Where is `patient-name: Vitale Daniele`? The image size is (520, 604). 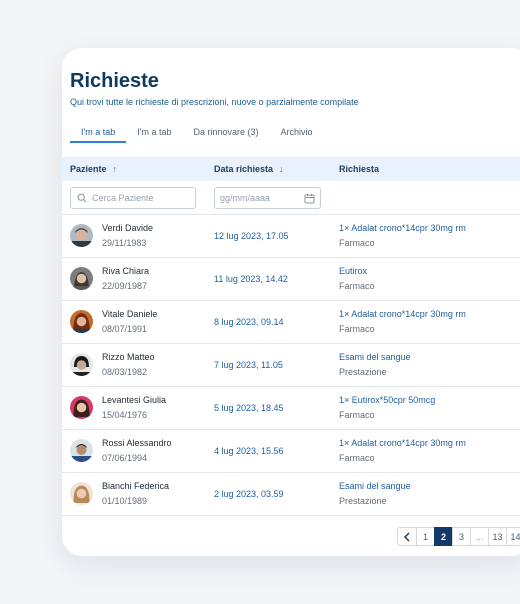 patient-name: Vitale Daniele is located at coordinates (130, 314).